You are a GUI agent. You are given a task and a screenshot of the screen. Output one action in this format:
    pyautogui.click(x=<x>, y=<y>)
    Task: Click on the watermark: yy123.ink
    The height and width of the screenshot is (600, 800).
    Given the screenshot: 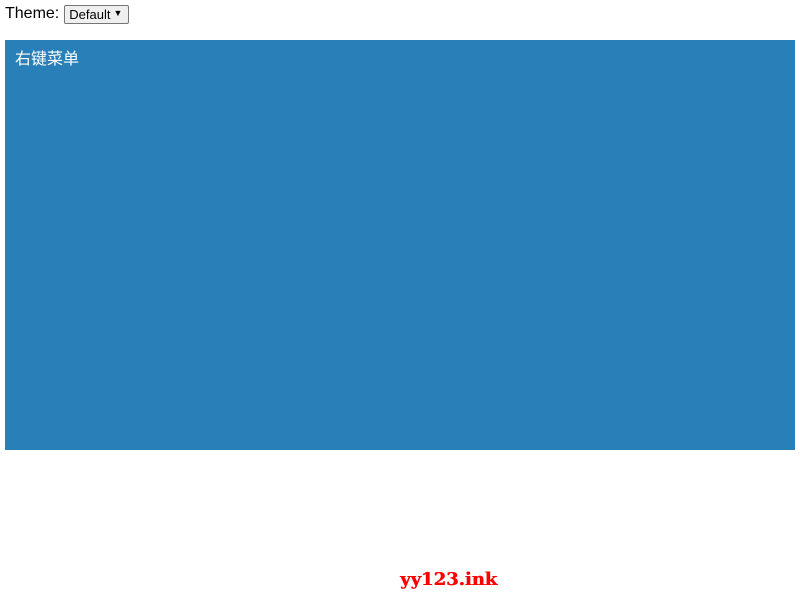 What is the action you would take?
    pyautogui.click(x=449, y=579)
    